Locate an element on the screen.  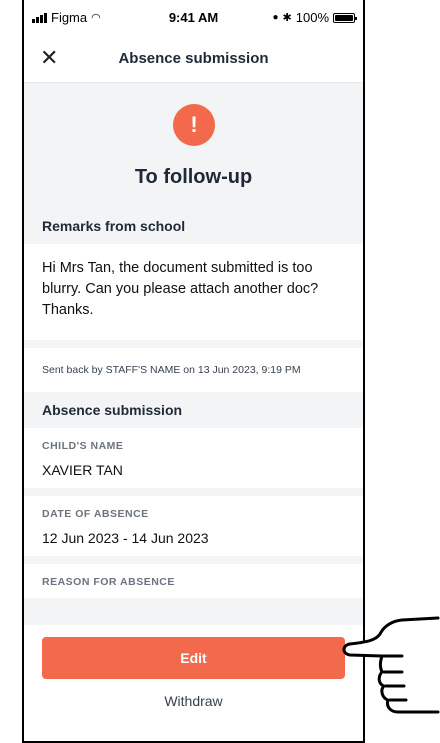
app-header: ✕ Absence submission is located at coordinates (193, 59).